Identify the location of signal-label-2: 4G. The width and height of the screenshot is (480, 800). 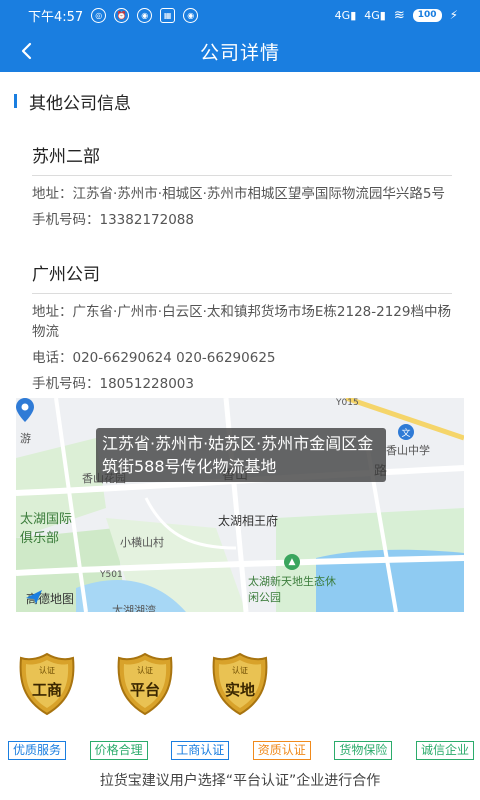
(372, 15).